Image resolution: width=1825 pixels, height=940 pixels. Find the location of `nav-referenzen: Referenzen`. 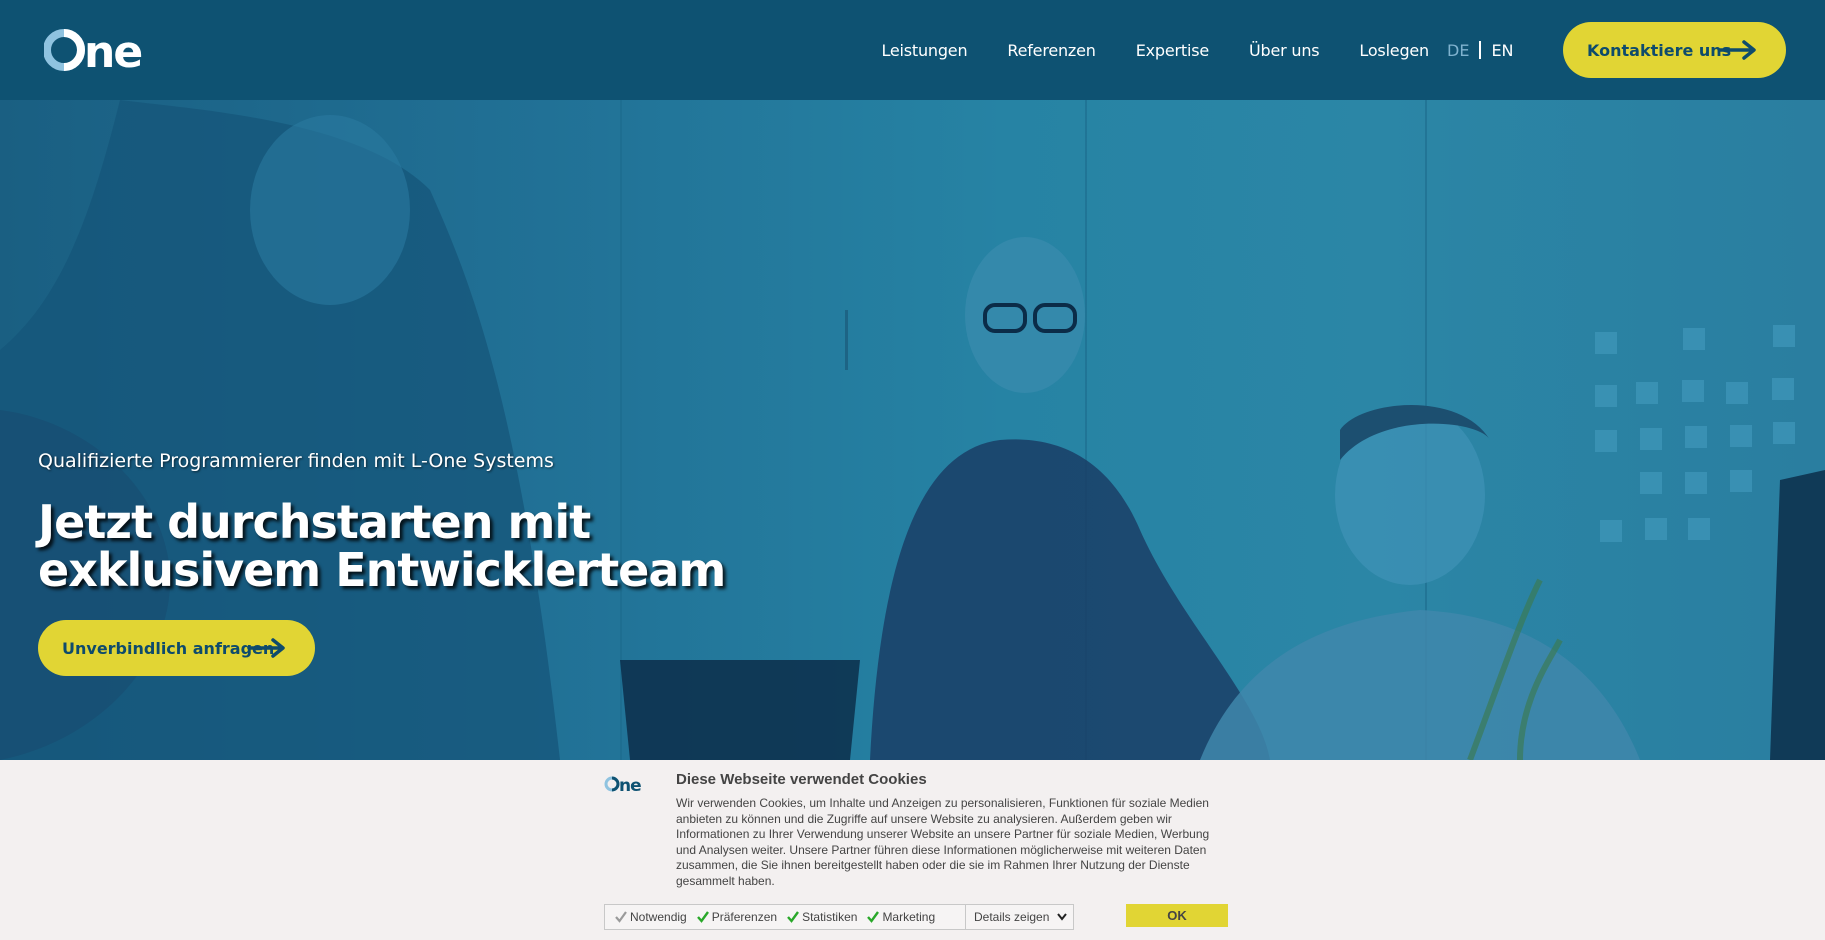

nav-referenzen: Referenzen is located at coordinates (1051, 50).